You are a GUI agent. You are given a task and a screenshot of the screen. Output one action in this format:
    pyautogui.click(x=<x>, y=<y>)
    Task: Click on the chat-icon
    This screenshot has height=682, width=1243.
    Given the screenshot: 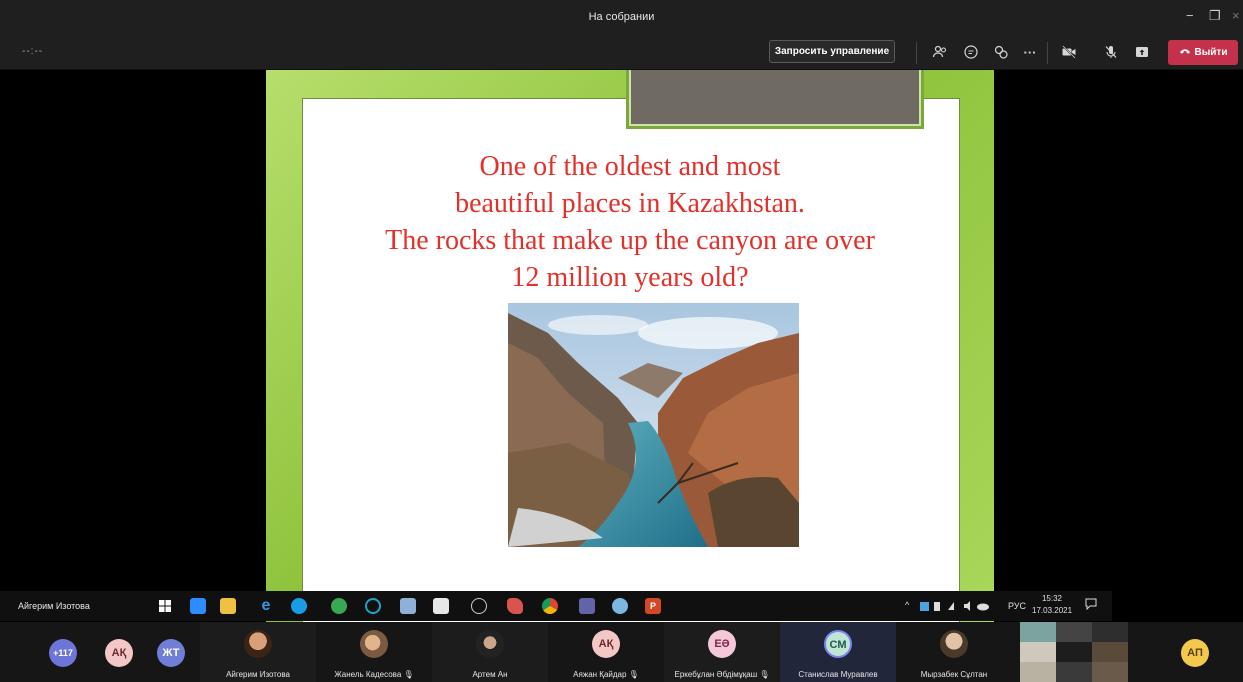 What is the action you would take?
    pyautogui.click(x=971, y=53)
    